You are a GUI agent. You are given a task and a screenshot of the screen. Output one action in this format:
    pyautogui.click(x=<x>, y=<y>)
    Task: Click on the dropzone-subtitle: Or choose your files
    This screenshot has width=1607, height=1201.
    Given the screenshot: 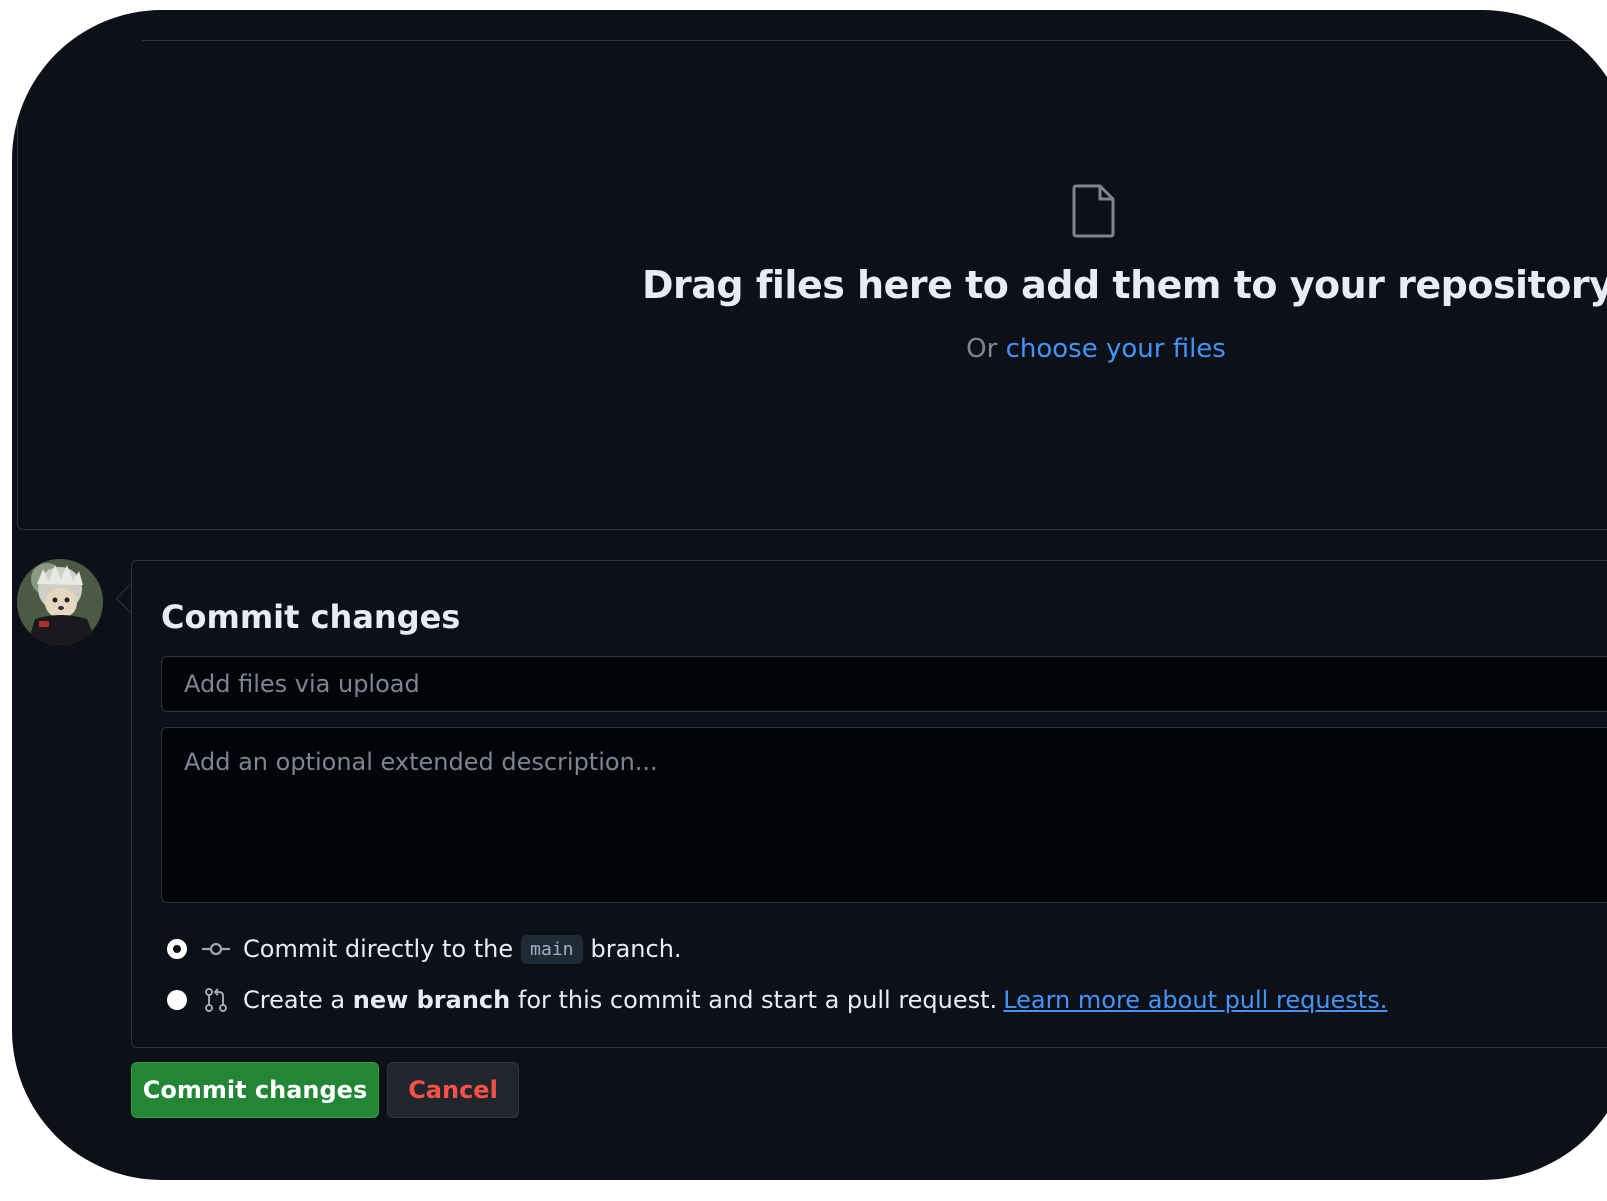 What is the action you would take?
    pyautogui.click(x=1096, y=349)
    